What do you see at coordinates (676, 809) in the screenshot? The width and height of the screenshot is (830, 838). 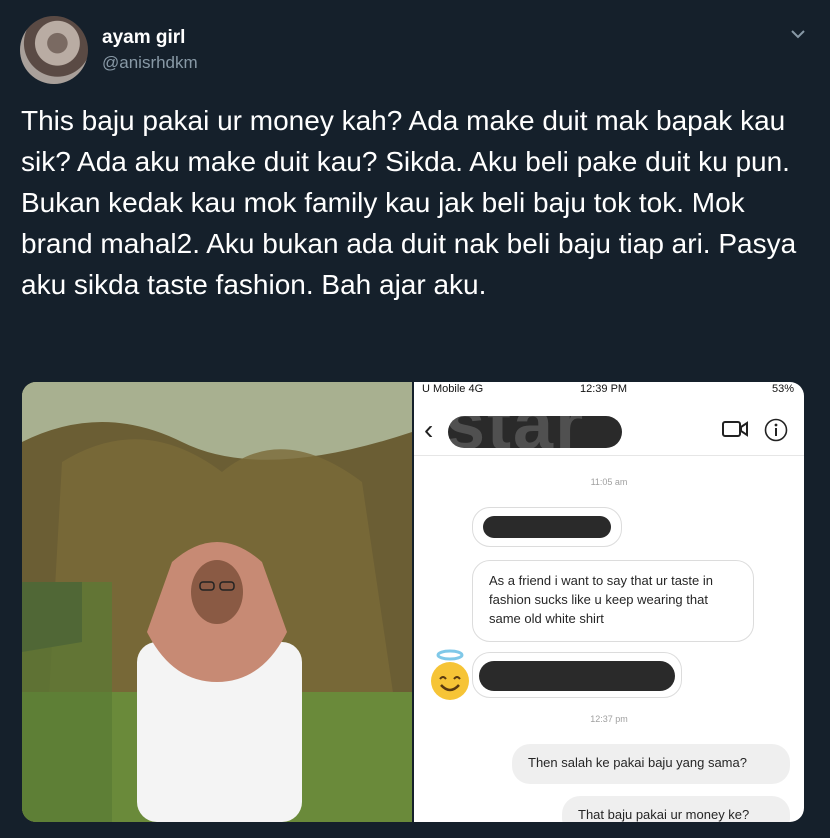 I see `sent-message-bubble: That baju pakai ur money ke?` at bounding box center [676, 809].